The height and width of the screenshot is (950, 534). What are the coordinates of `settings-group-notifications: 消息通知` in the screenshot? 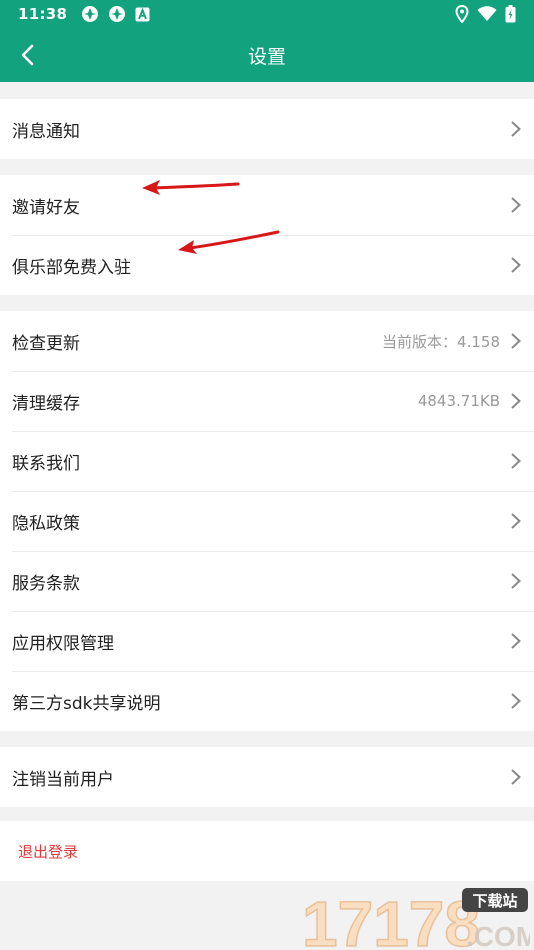 It's located at (267, 129).